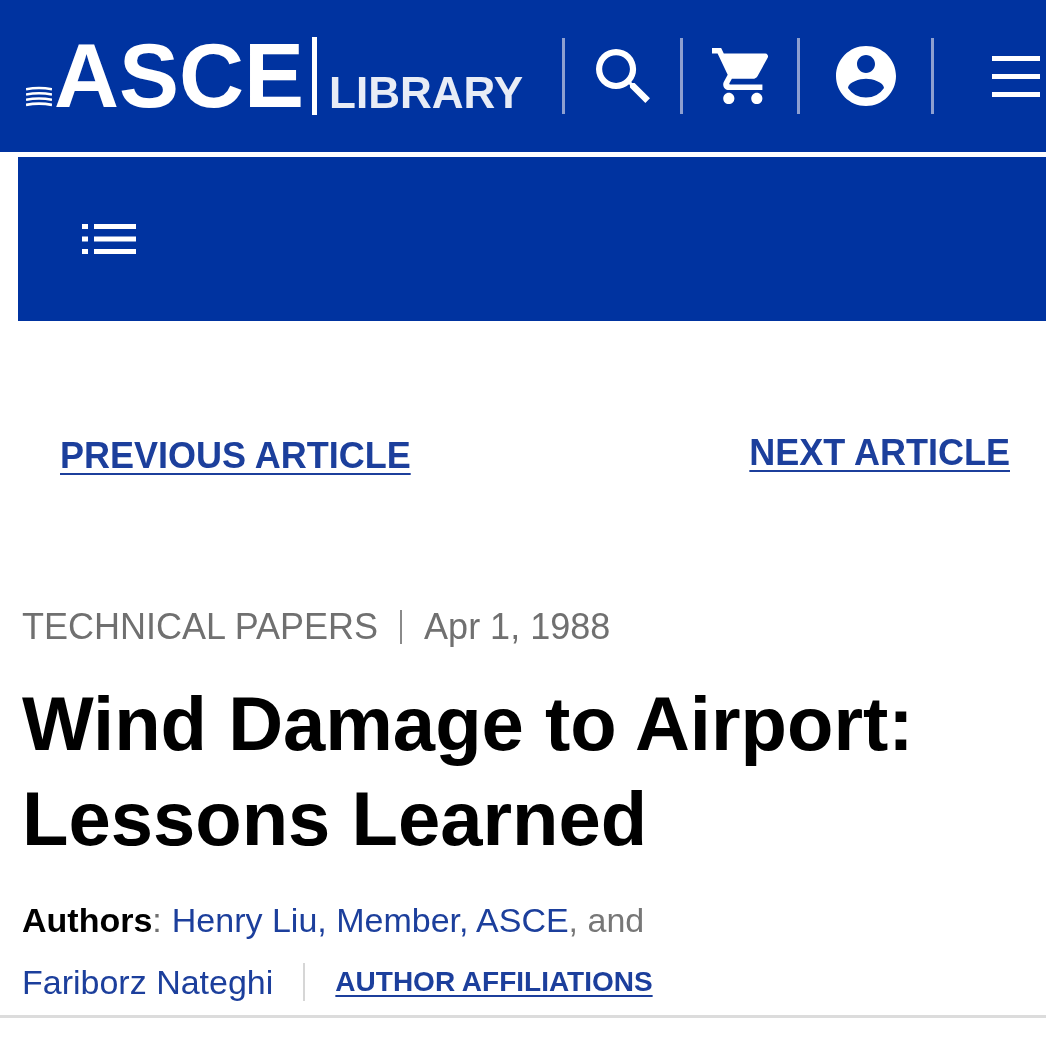 Image resolution: width=1046 pixels, height=1057 pixels. Describe the element at coordinates (235, 456) in the screenshot. I see `previous-article-link: PREVIOUS ARTICLE` at that location.